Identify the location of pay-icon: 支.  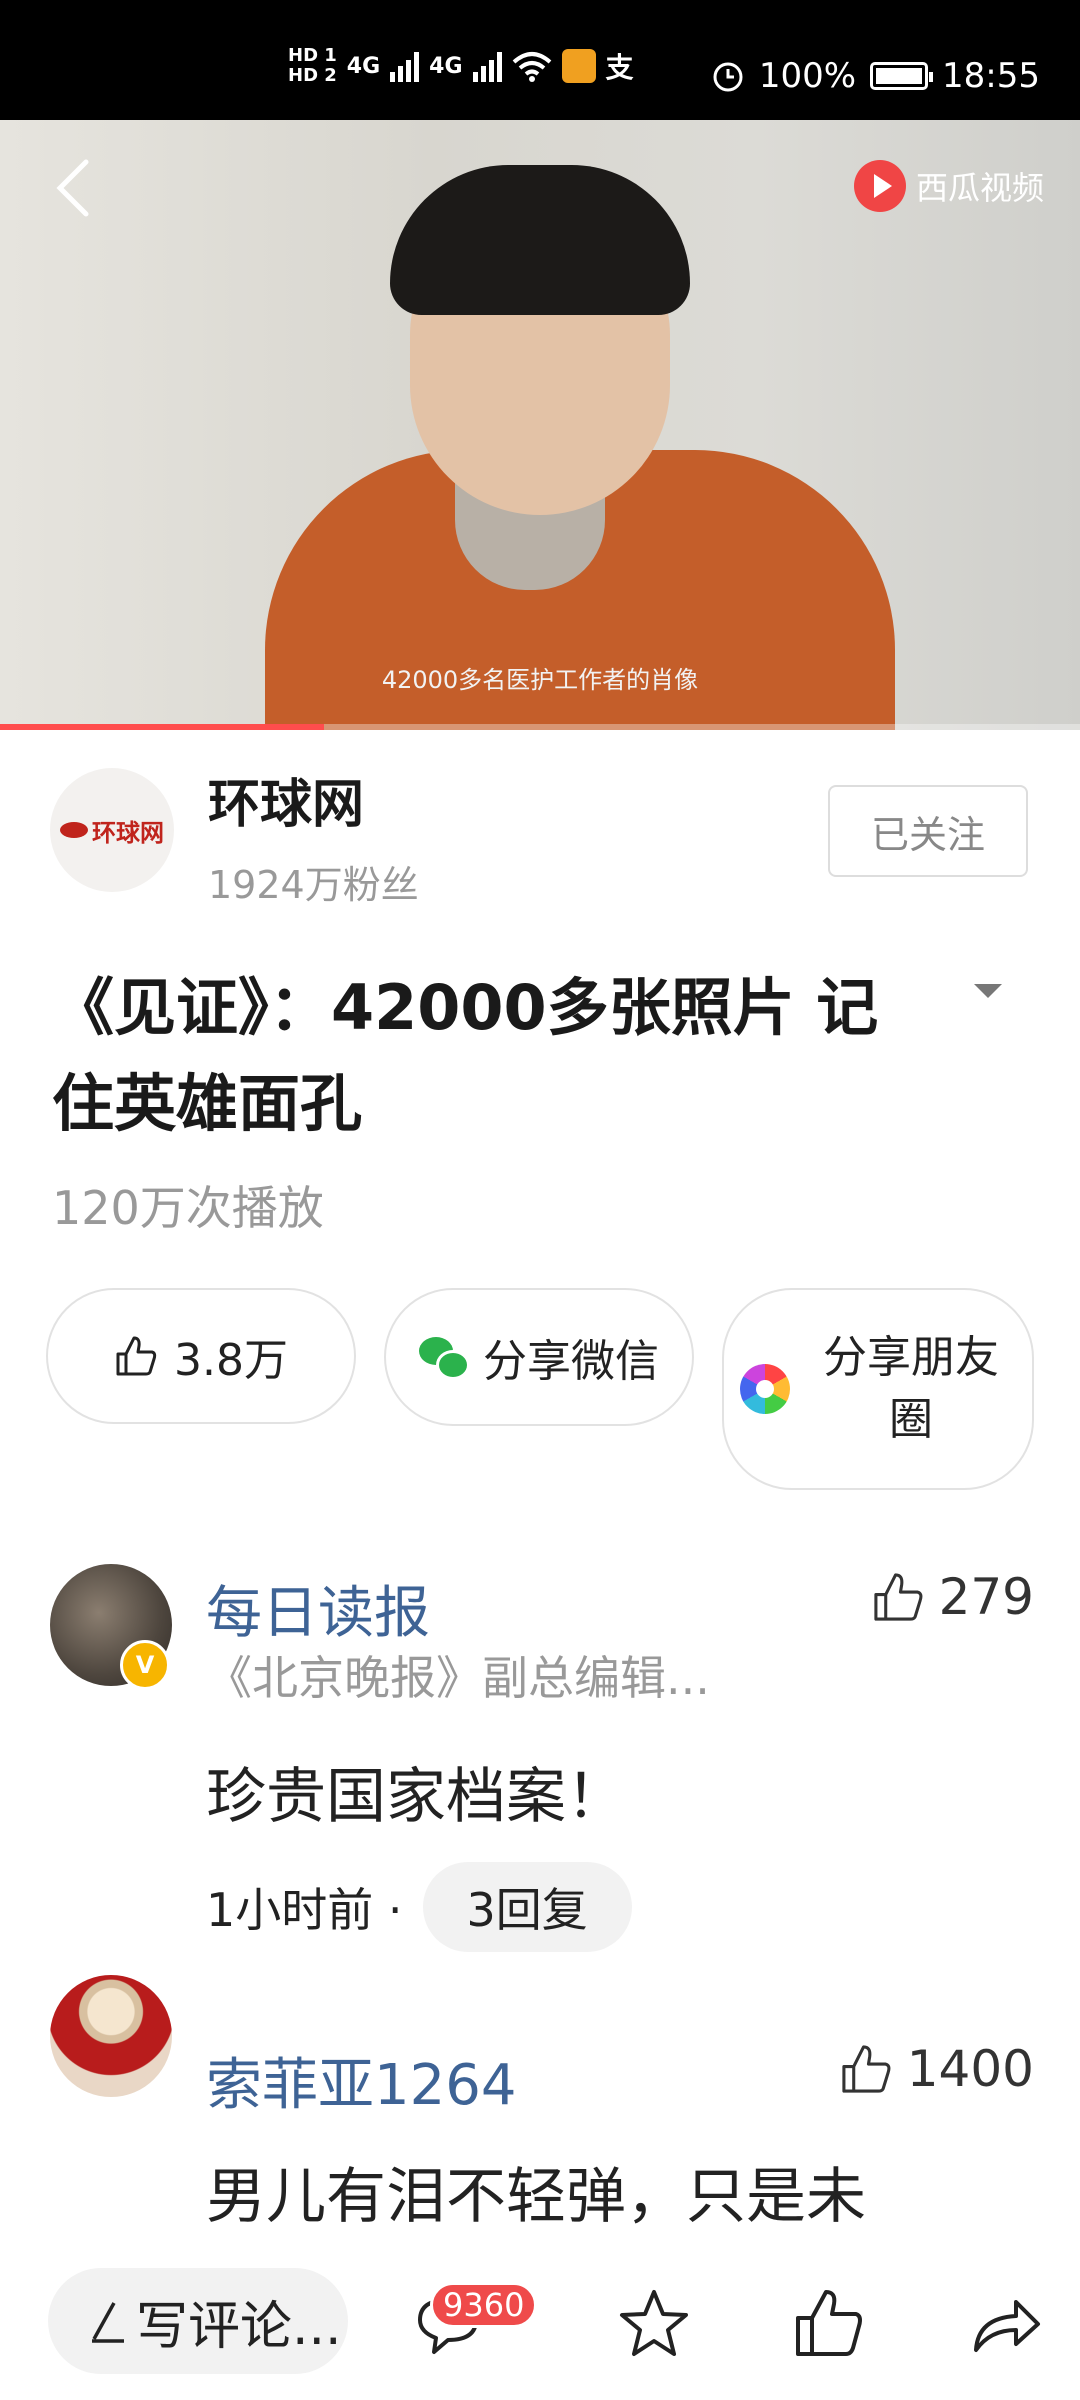
(619, 67).